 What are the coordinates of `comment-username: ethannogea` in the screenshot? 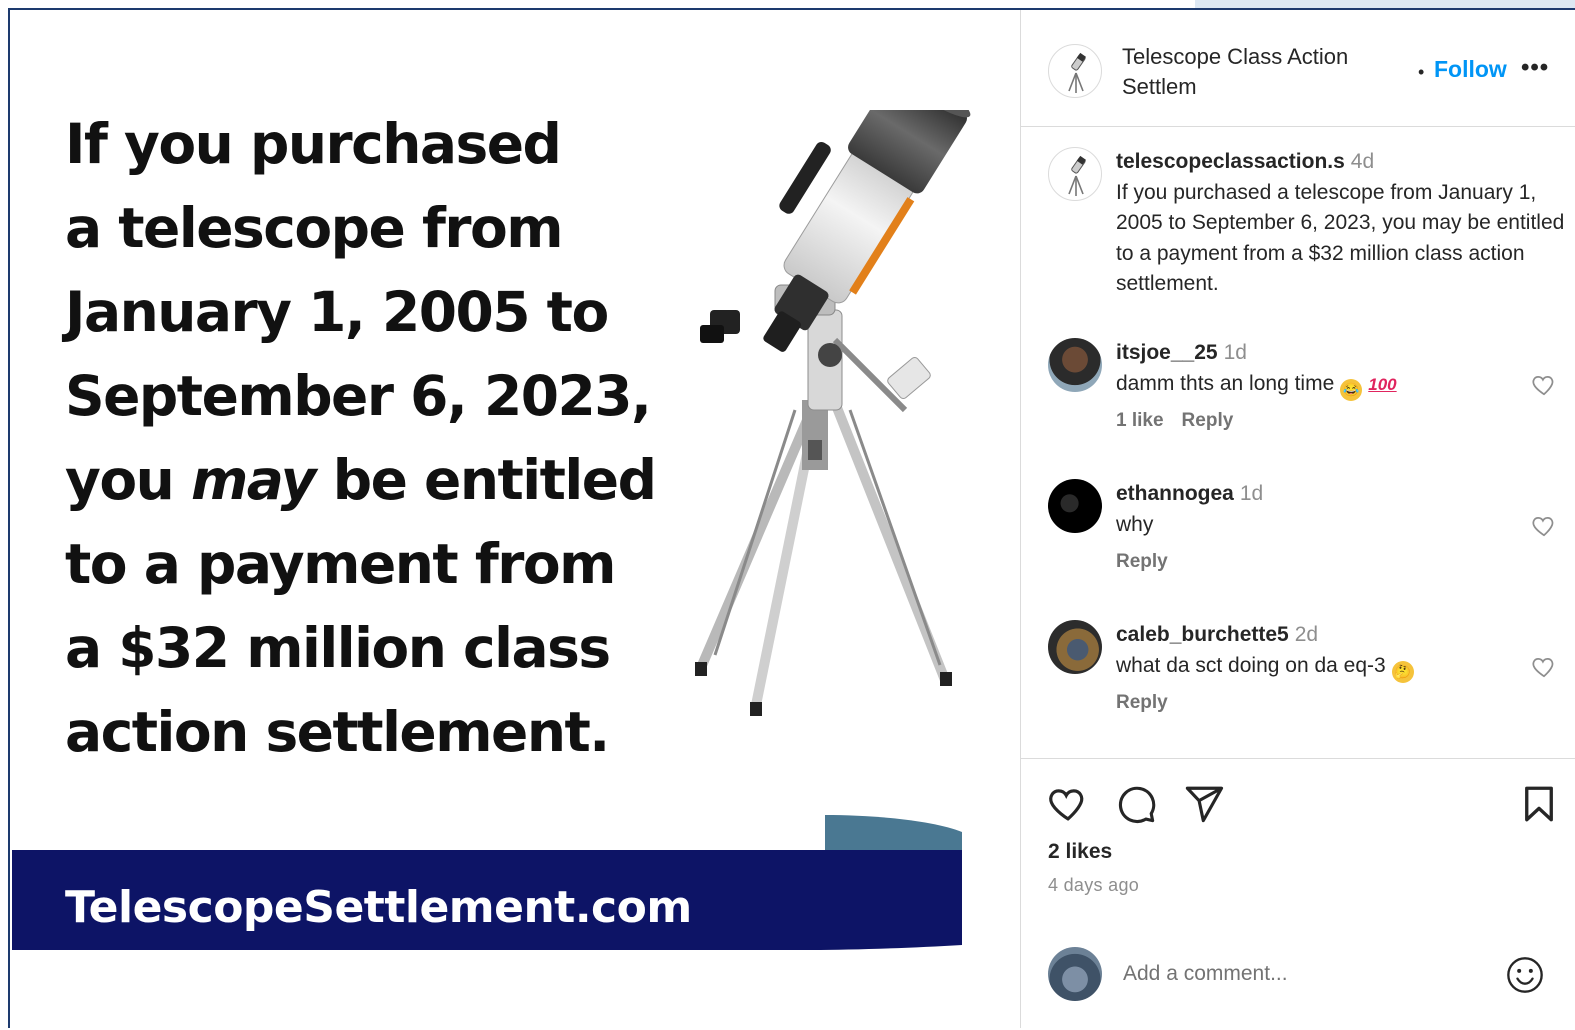 It's located at (1175, 493).